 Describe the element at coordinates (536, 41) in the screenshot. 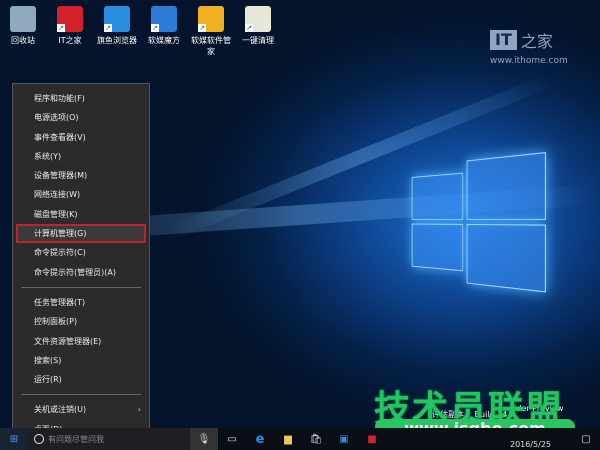

I see `ithome-logo-cn: 之家` at that location.